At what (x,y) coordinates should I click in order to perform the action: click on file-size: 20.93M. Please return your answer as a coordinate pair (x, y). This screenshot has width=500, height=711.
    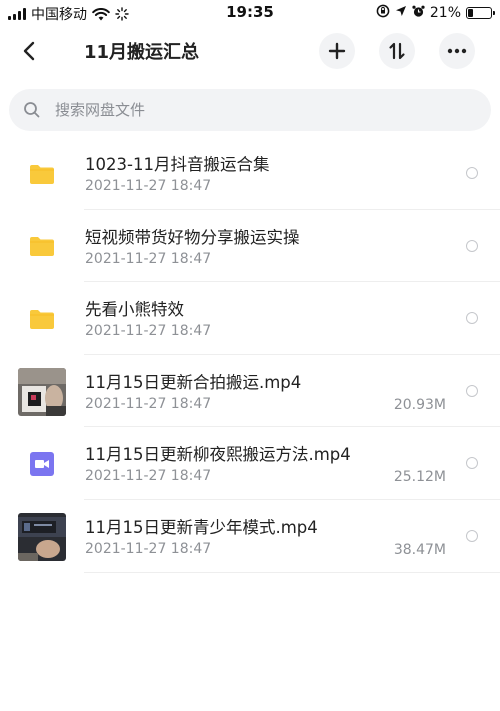
    Looking at the image, I should click on (419, 404).